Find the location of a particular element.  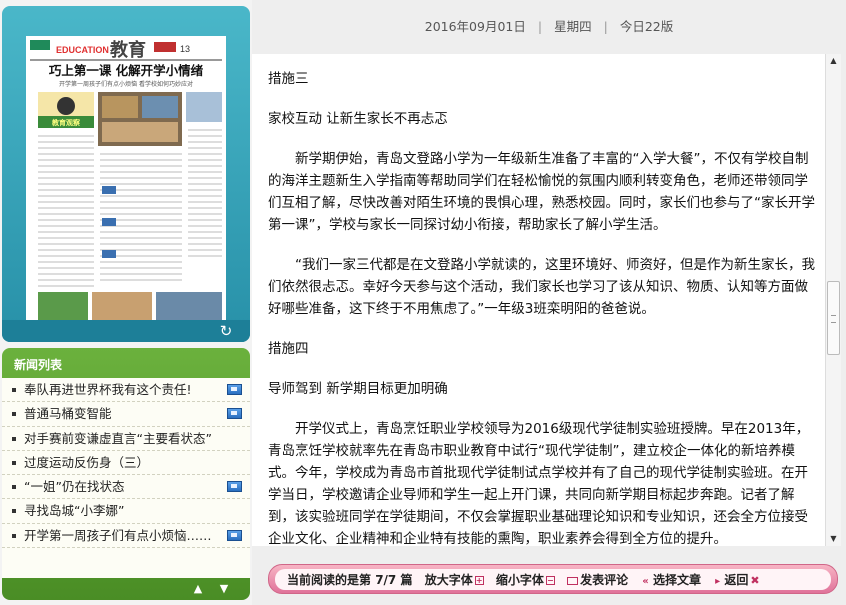

zoom-out-label: 缩小字体 is located at coordinates (519, 580).